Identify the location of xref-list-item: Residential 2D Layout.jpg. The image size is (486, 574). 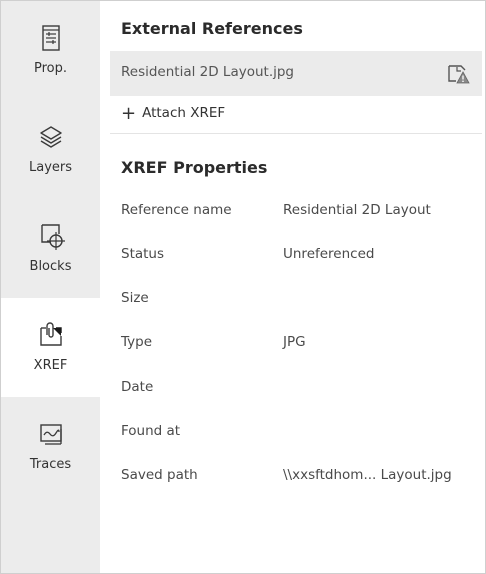
(296, 73).